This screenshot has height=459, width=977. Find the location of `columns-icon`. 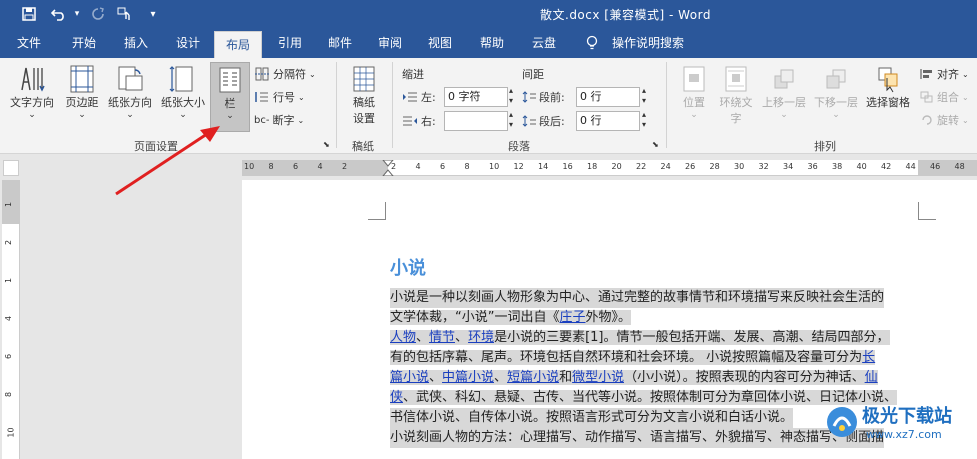

columns-icon is located at coordinates (230, 80).